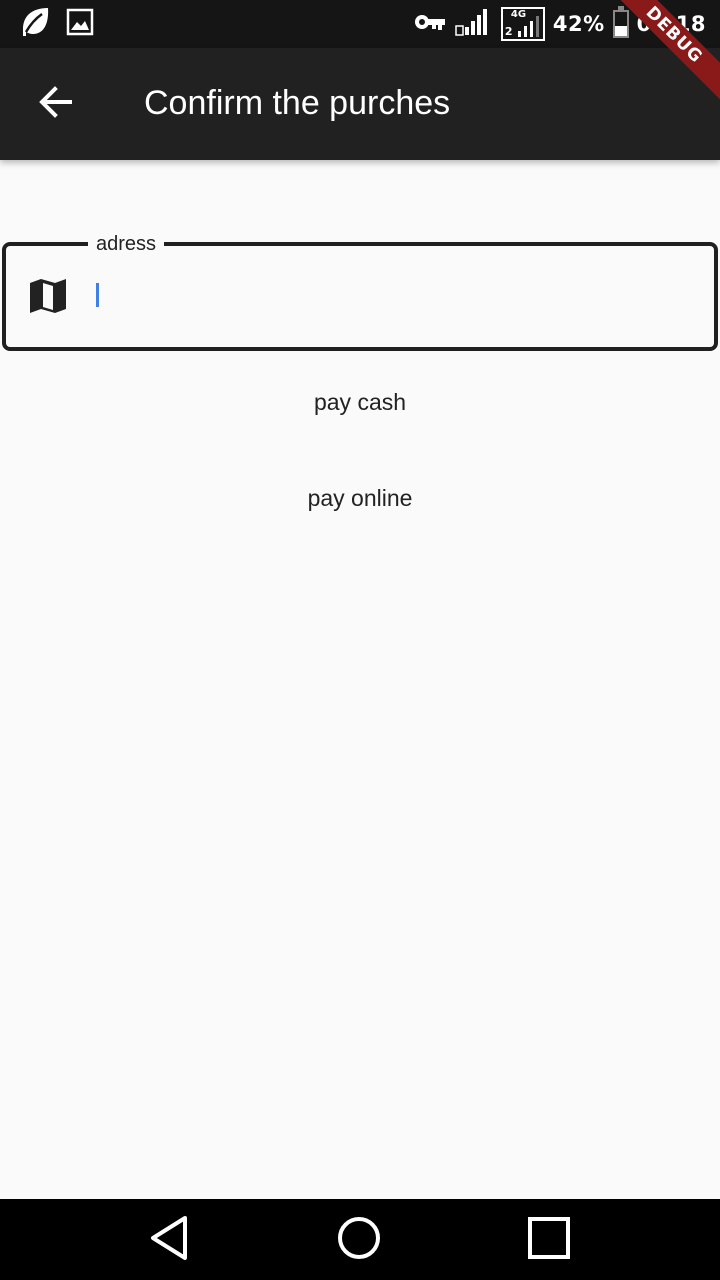  I want to click on square-recents-icon, so click(549, 1240).